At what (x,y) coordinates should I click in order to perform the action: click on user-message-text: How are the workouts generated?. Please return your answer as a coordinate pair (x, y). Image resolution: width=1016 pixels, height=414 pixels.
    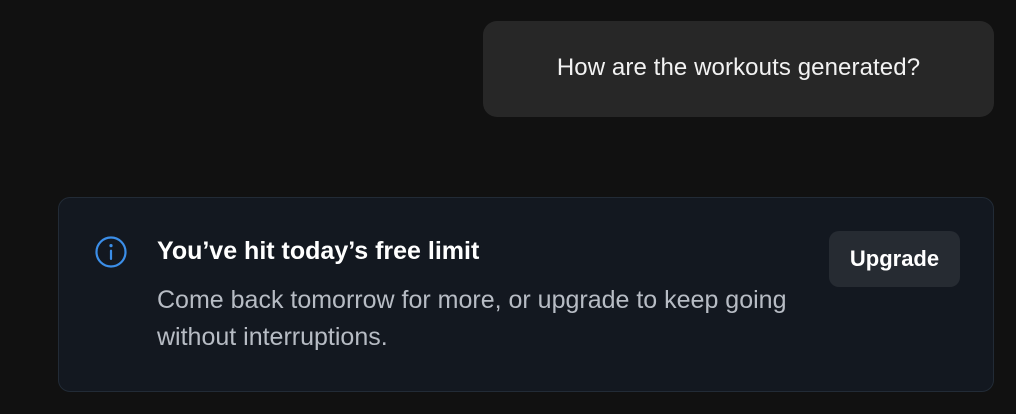
    Looking at the image, I should click on (738, 67).